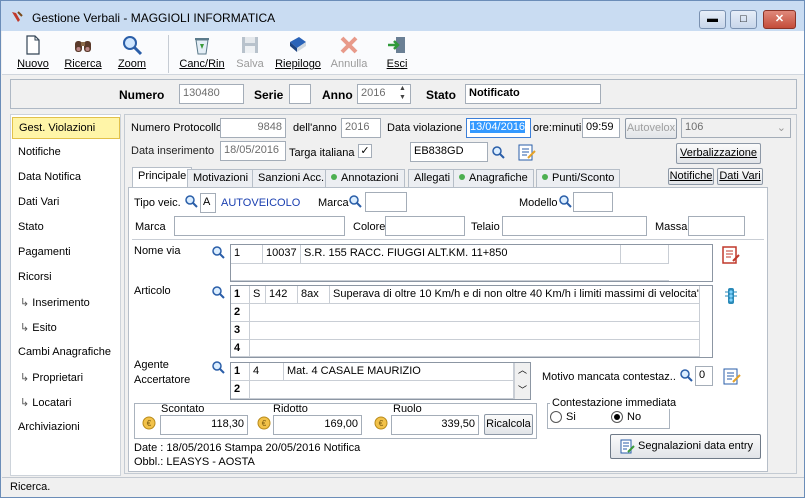 Image resolution: width=805 pixels, height=498 pixels. What do you see at coordinates (66, 403) in the screenshot?
I see `nav-locatari: ↳ Locatari` at bounding box center [66, 403].